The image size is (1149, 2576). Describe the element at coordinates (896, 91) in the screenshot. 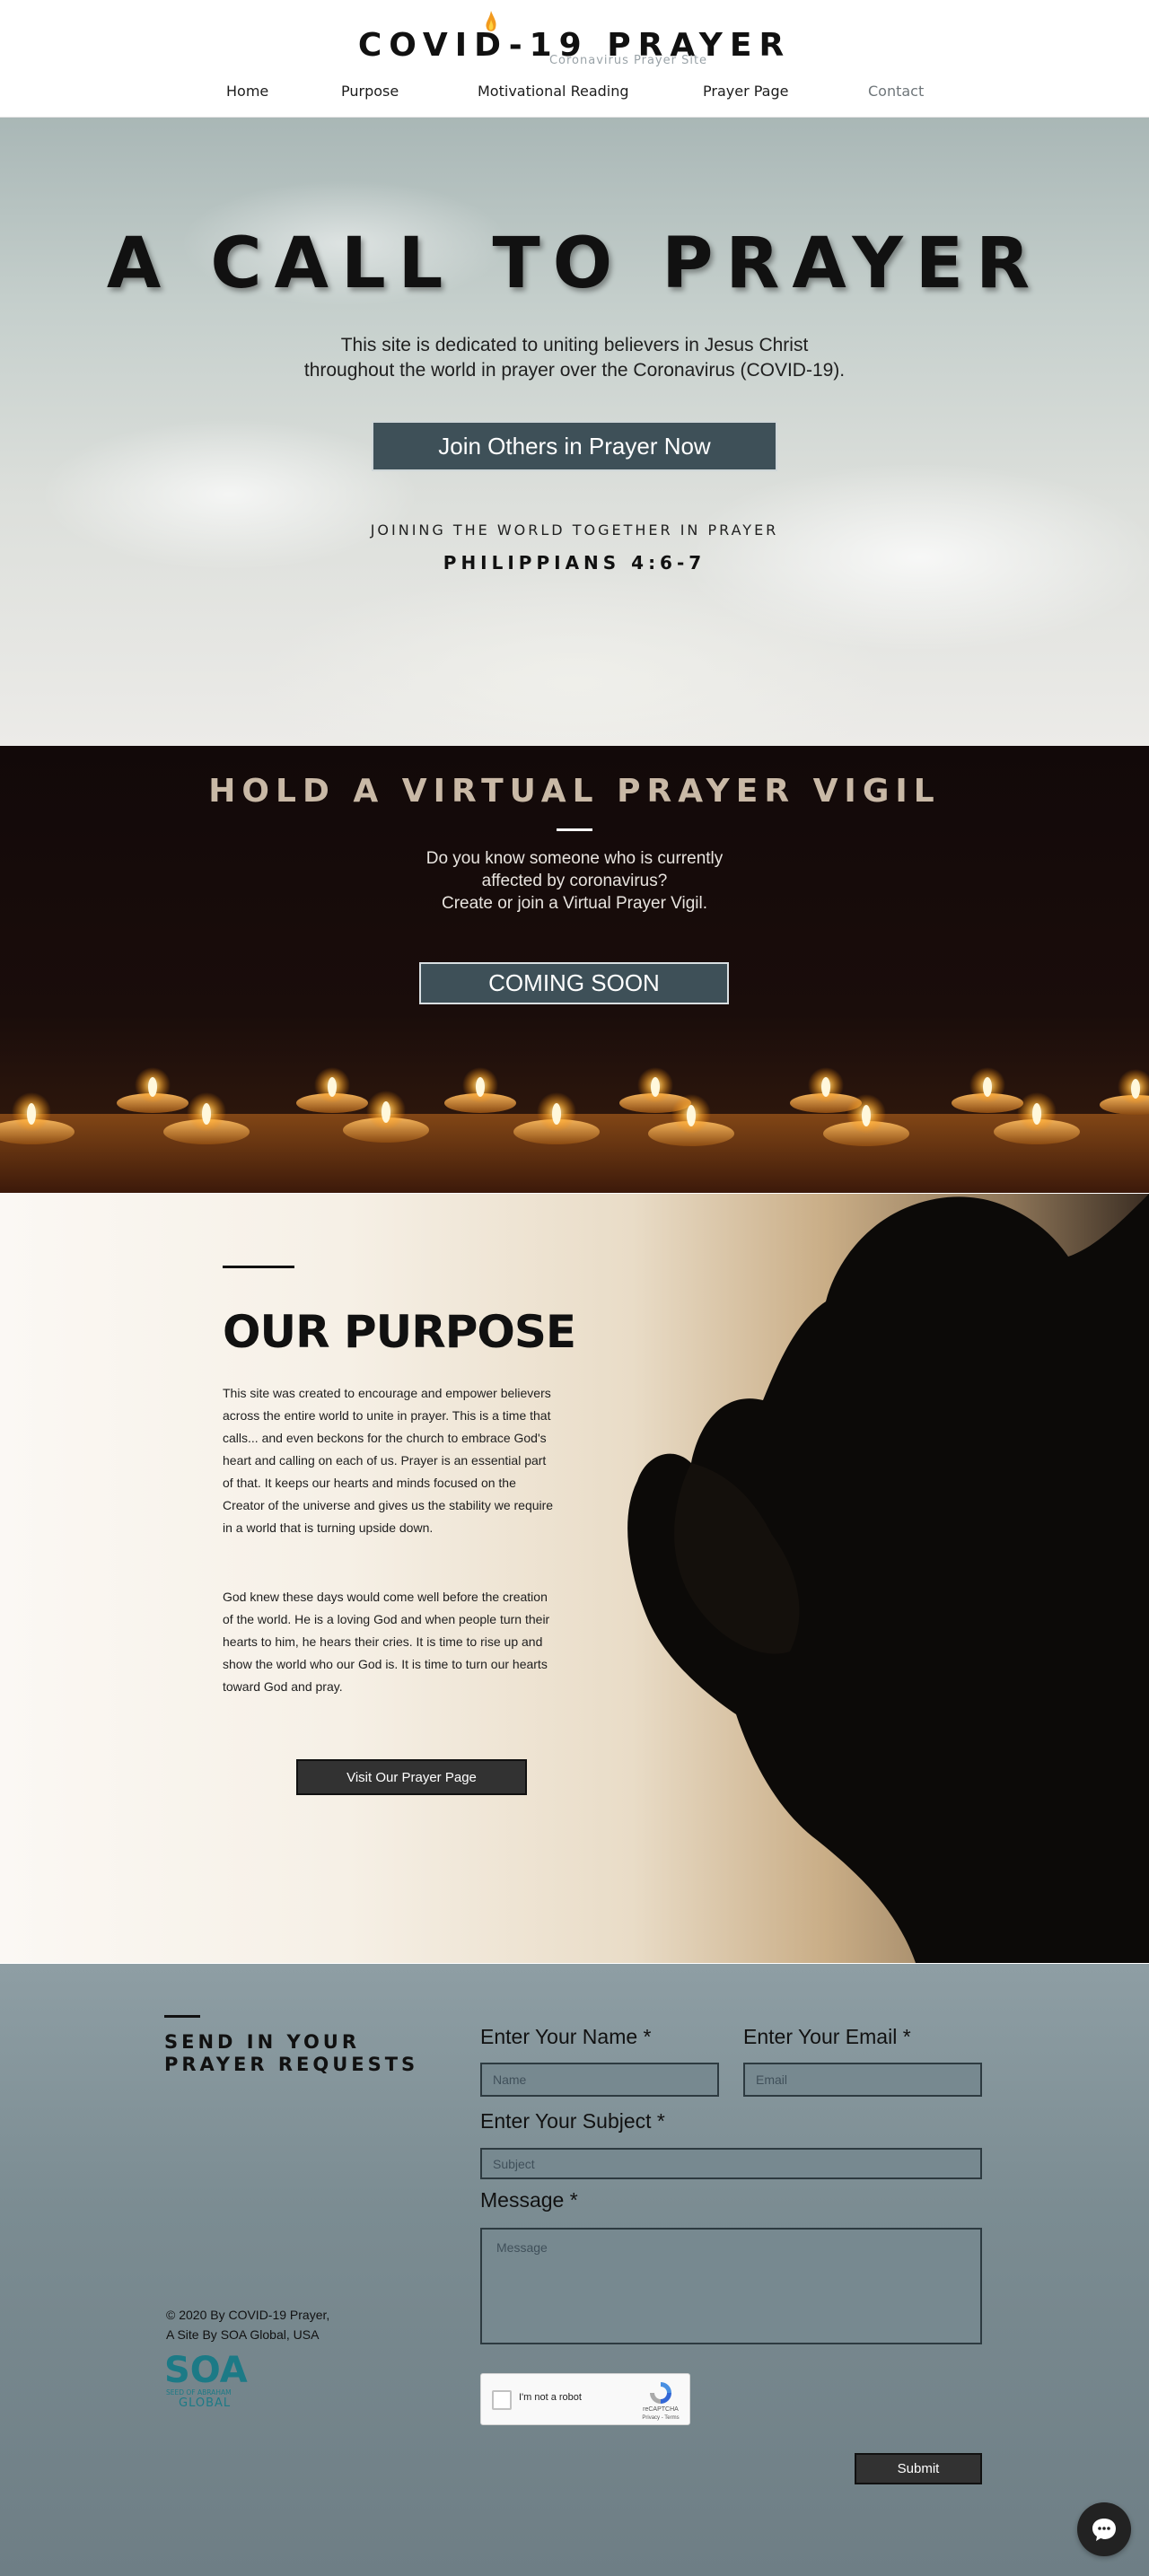

I see `nav-contact: Contact` at that location.